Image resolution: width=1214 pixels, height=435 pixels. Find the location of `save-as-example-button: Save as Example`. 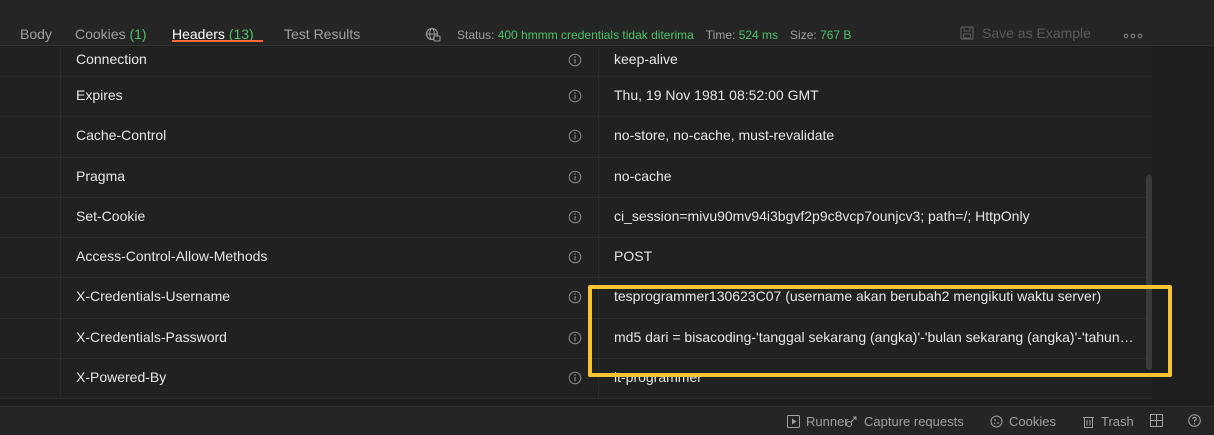

save-as-example-button: Save as Example is located at coordinates (1025, 33).